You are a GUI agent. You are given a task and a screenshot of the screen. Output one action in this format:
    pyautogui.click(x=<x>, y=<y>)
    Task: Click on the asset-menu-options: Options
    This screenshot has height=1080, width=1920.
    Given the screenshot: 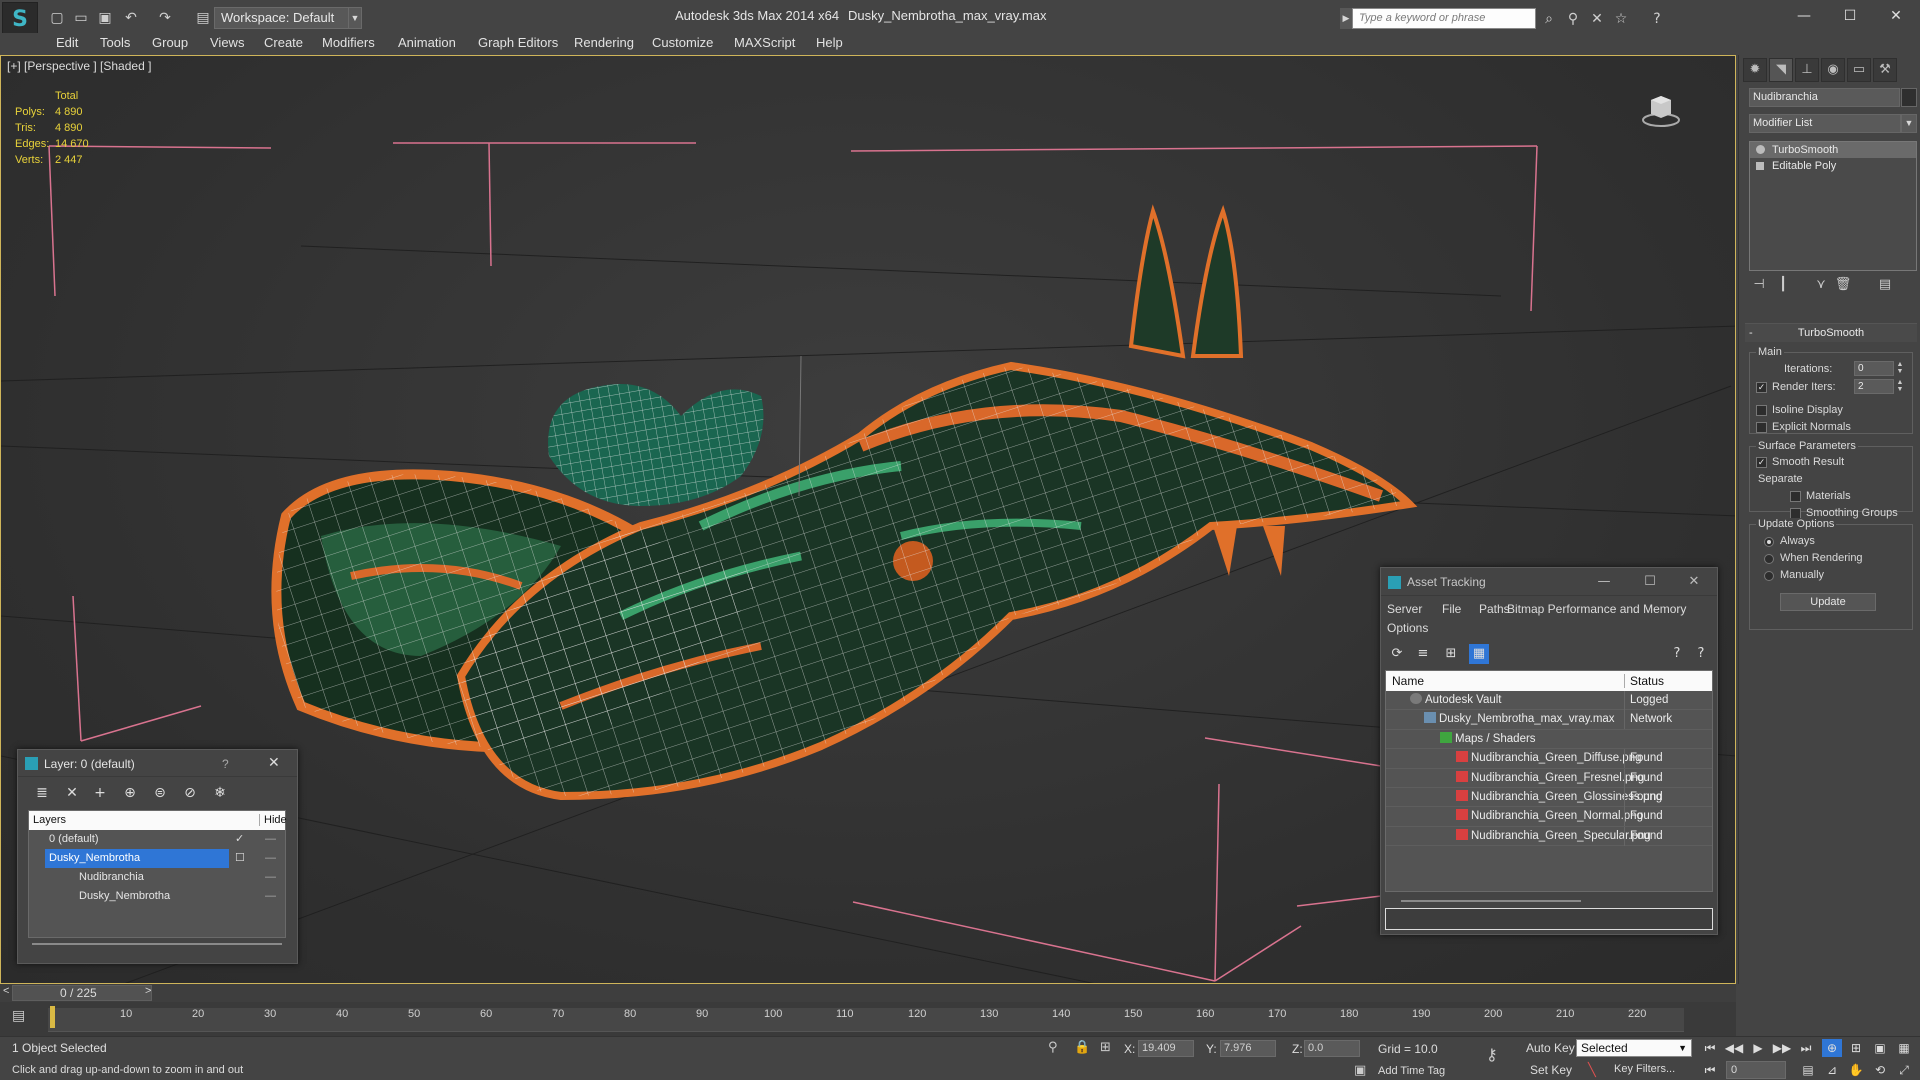 What is the action you would take?
    pyautogui.click(x=1407, y=628)
    